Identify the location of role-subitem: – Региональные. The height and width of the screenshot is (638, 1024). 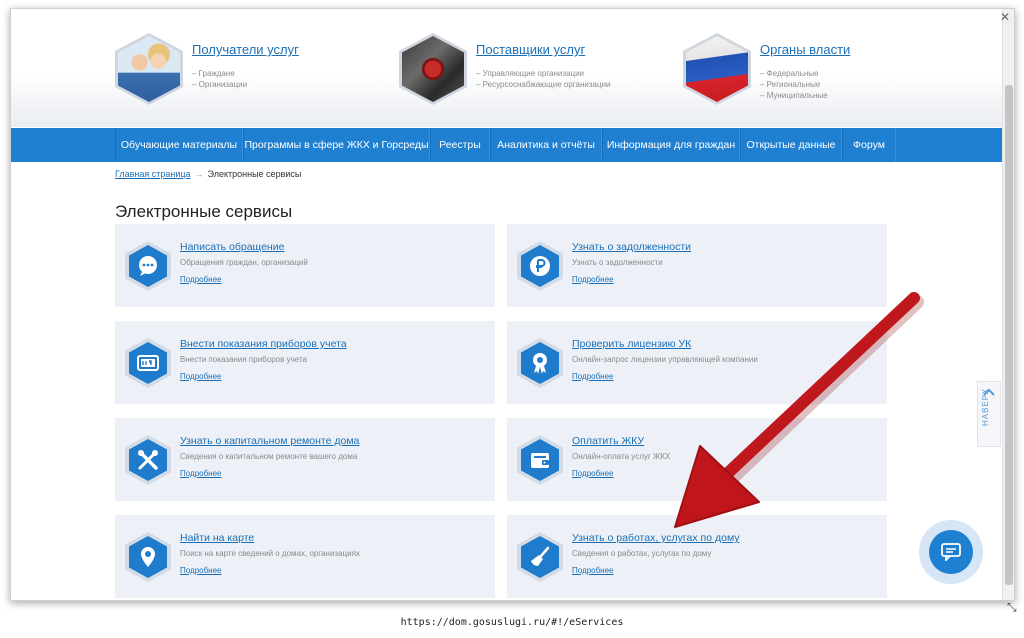
(790, 84).